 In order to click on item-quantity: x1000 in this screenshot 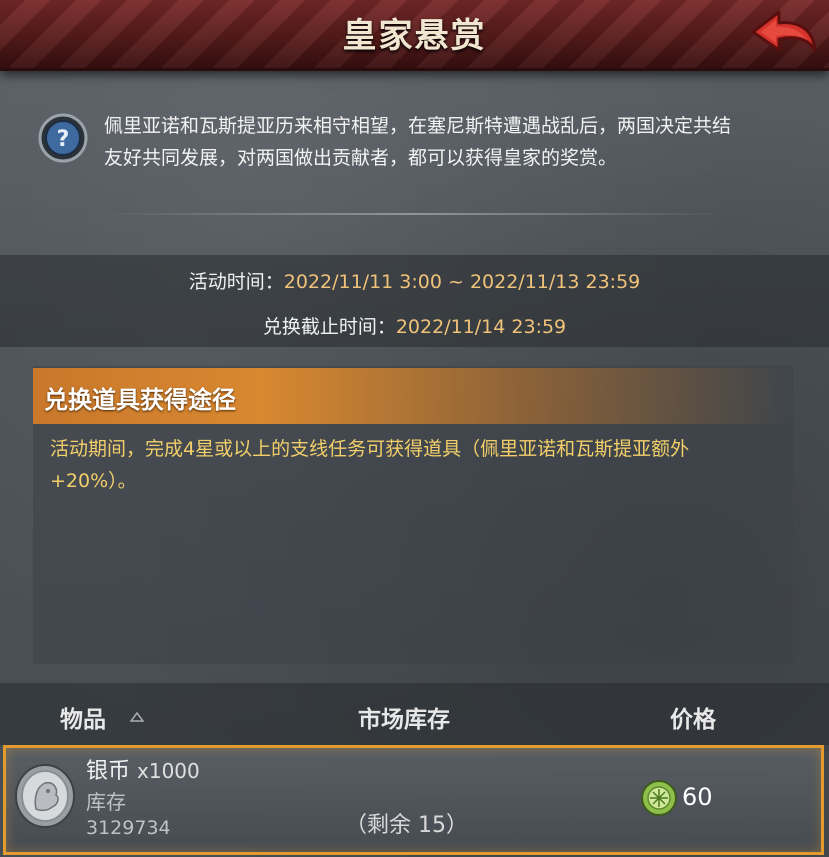, I will do `click(168, 771)`.